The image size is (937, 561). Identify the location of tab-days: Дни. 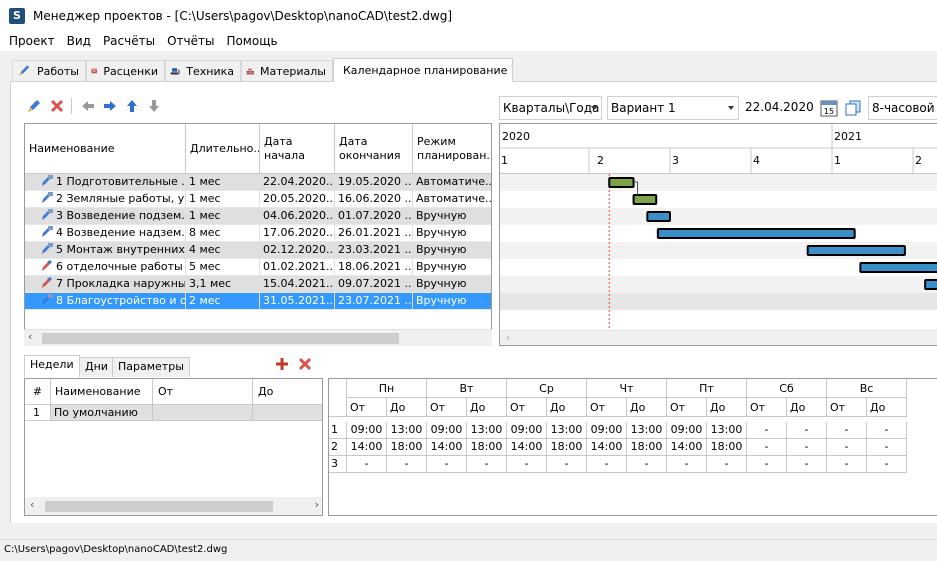
(96, 367).